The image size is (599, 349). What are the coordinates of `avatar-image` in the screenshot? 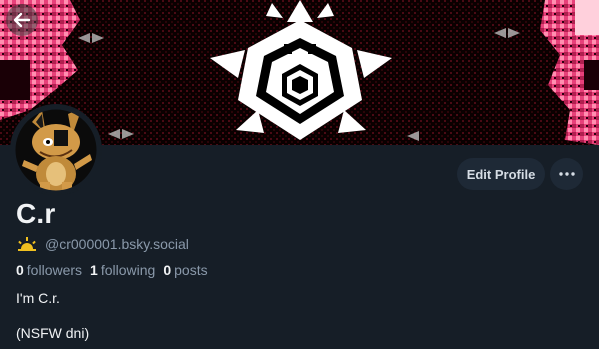 It's located at (56, 150).